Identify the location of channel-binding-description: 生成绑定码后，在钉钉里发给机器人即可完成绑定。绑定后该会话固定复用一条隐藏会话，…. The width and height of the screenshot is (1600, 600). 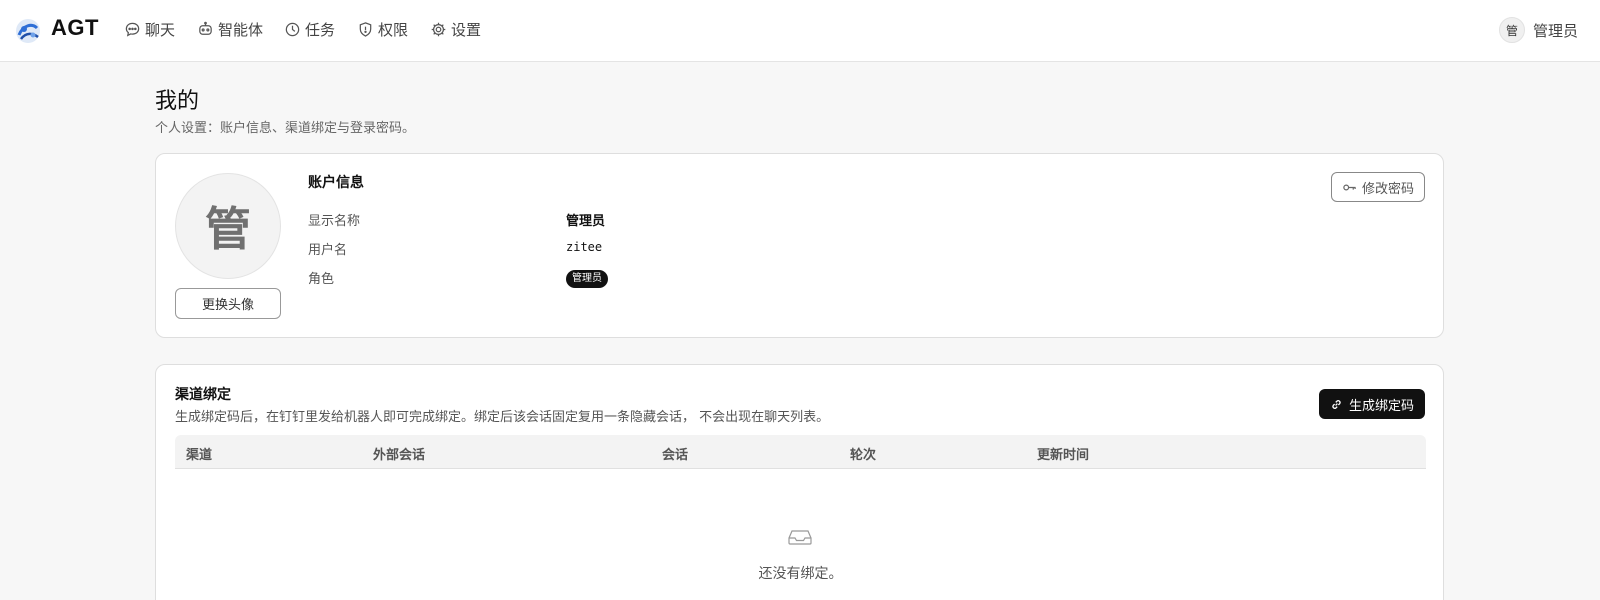
(502, 417).